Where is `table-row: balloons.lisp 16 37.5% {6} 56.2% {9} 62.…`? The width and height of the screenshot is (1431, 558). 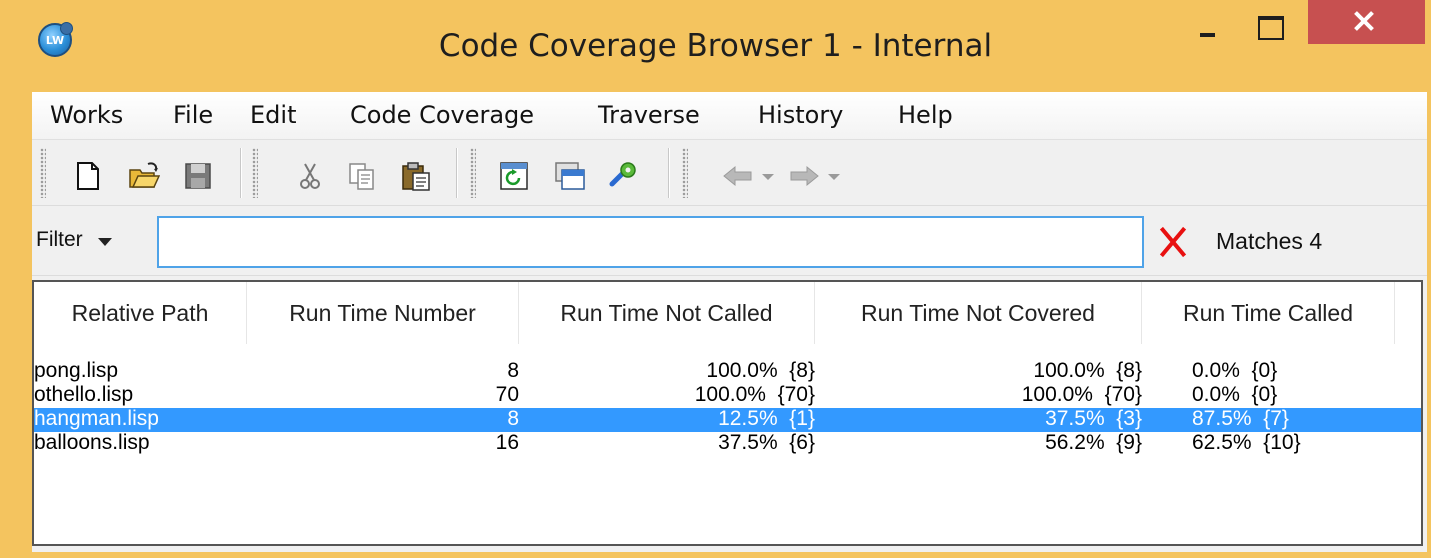 table-row: balloons.lisp 16 37.5% {6} 56.2% {9} 62.… is located at coordinates (727, 443).